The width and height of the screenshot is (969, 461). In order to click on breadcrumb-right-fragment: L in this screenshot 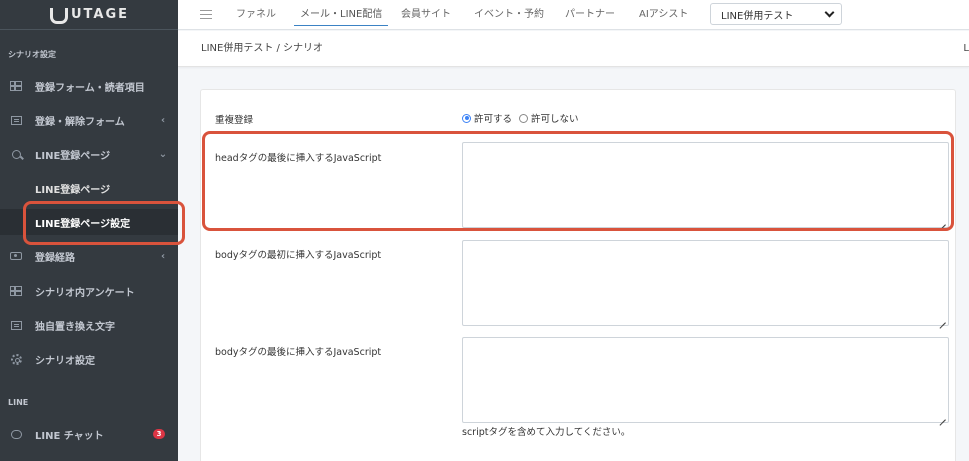, I will do `click(966, 48)`.